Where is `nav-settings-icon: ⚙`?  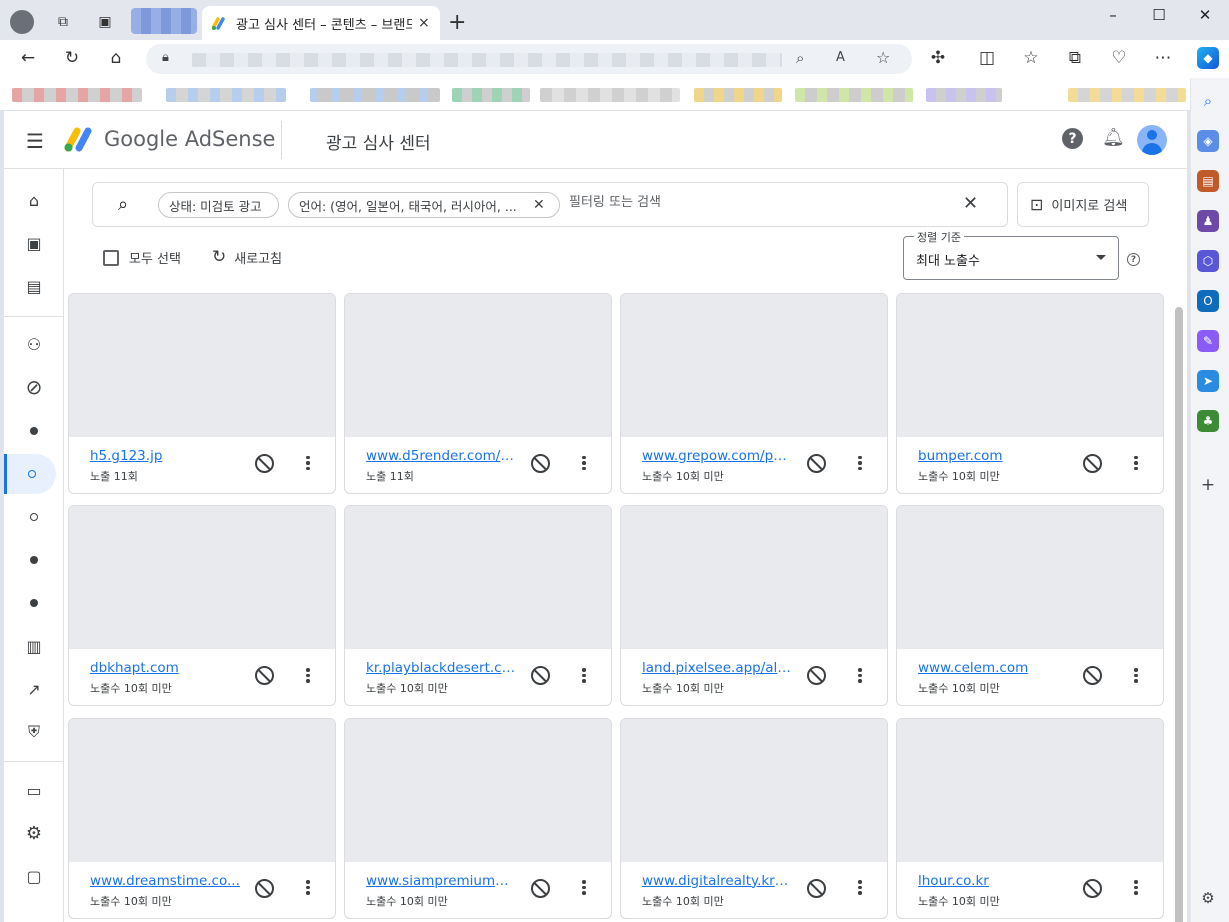
nav-settings-icon: ⚙ is located at coordinates (34, 833).